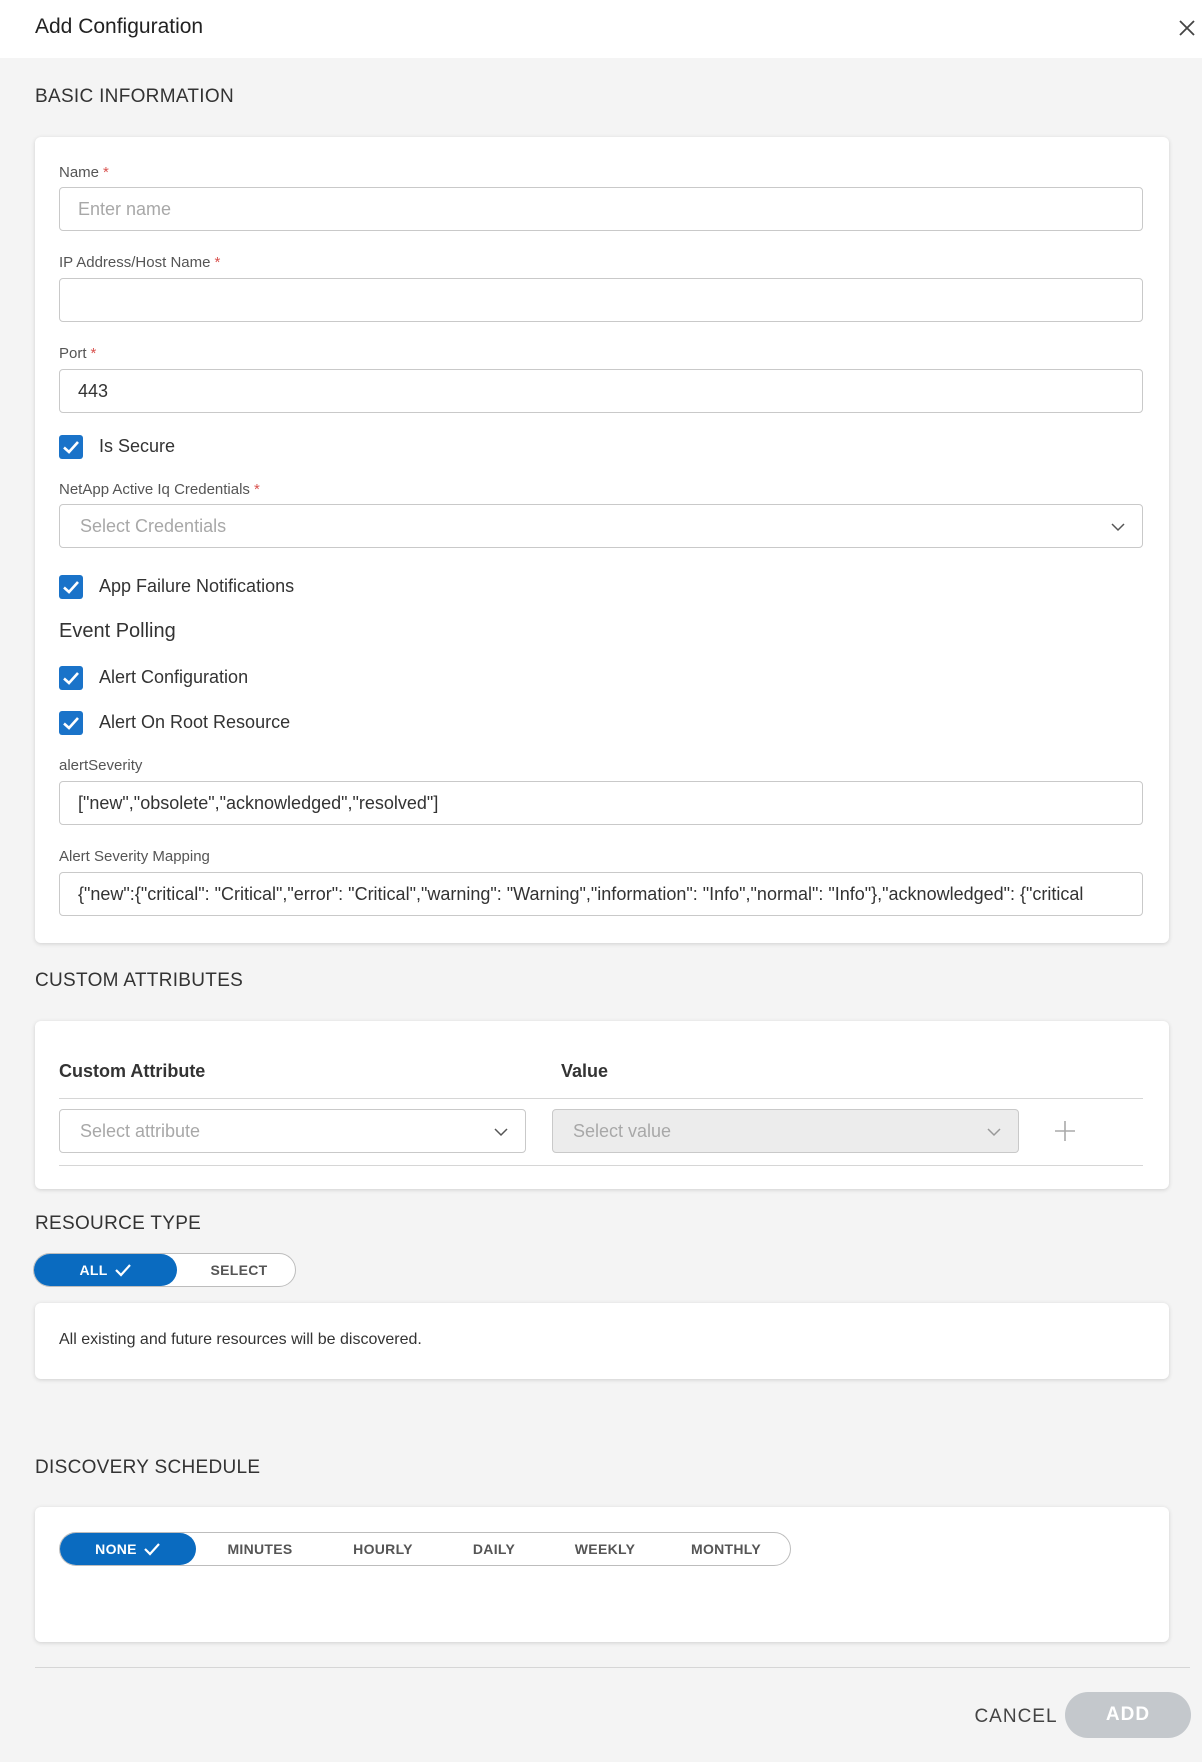 The width and height of the screenshot is (1202, 1762). Describe the element at coordinates (84, 172) in the screenshot. I see `name-label: Name *` at that location.